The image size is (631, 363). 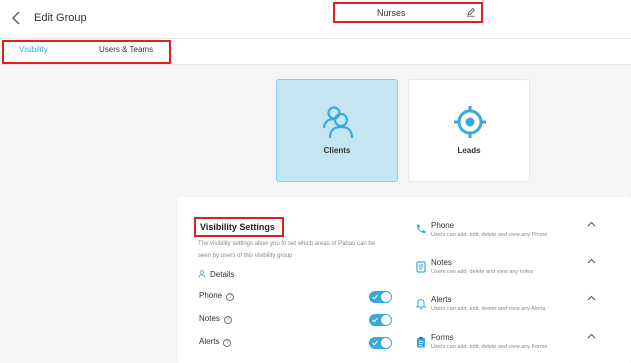 I want to click on group-name-text: Nurses, so click(x=391, y=13).